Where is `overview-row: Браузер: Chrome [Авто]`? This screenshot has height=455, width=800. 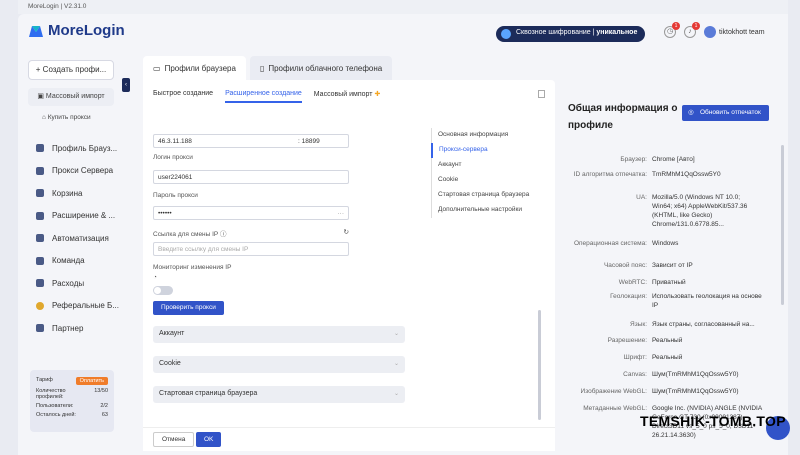
overview-row: Браузер: Chrome [Авто] is located at coordinates (671, 159).